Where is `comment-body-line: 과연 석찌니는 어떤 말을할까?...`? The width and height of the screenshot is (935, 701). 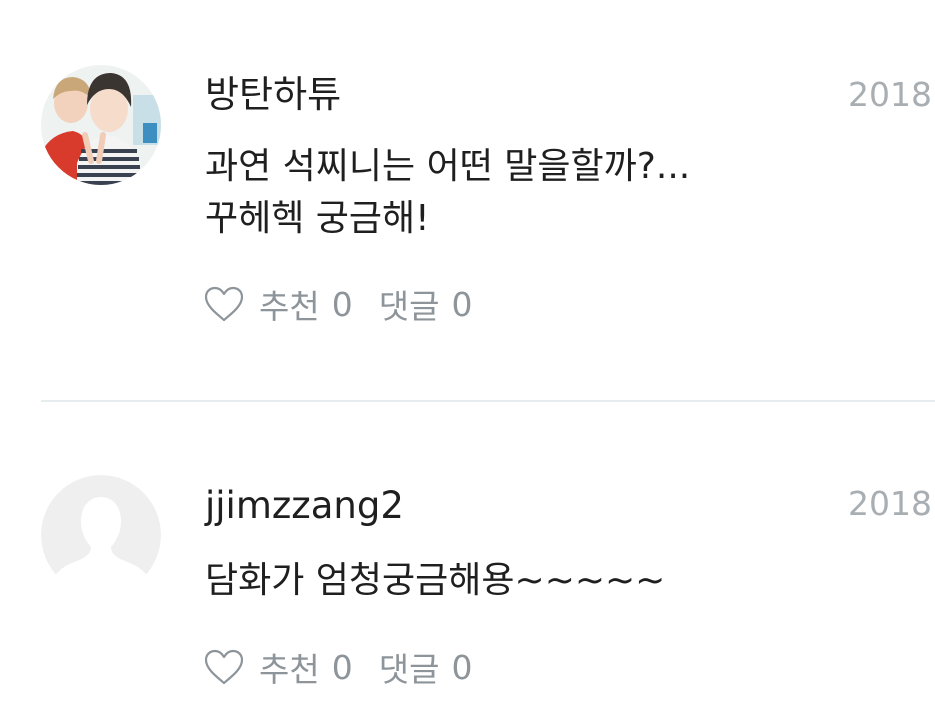
comment-body-line: 과연 석찌니는 어떤 말을할까?... is located at coordinates (448, 166).